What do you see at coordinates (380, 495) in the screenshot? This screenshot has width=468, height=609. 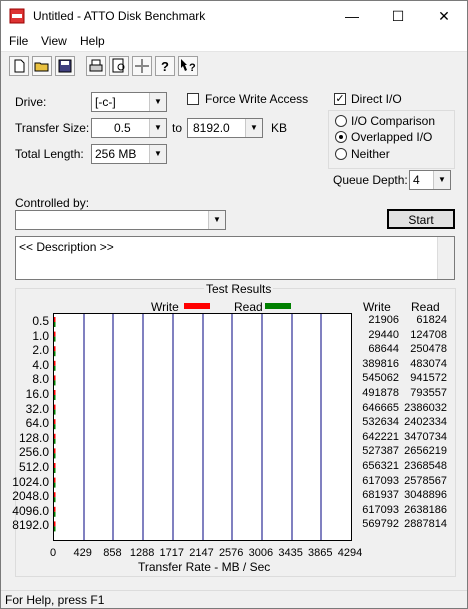 I see `write-value: 681937` at bounding box center [380, 495].